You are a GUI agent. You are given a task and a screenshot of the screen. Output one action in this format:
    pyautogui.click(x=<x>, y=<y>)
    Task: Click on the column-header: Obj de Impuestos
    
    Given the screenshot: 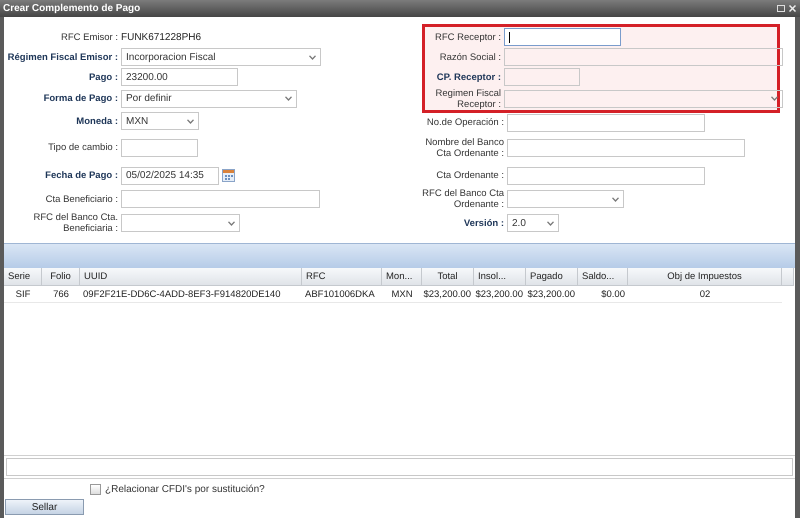 What is the action you would take?
    pyautogui.click(x=705, y=277)
    